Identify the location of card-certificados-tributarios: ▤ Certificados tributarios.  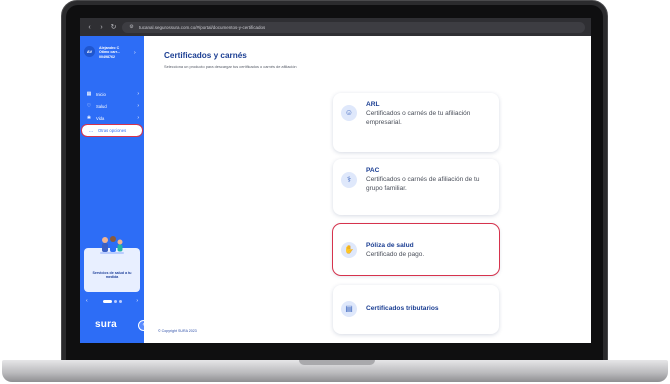
(416, 309).